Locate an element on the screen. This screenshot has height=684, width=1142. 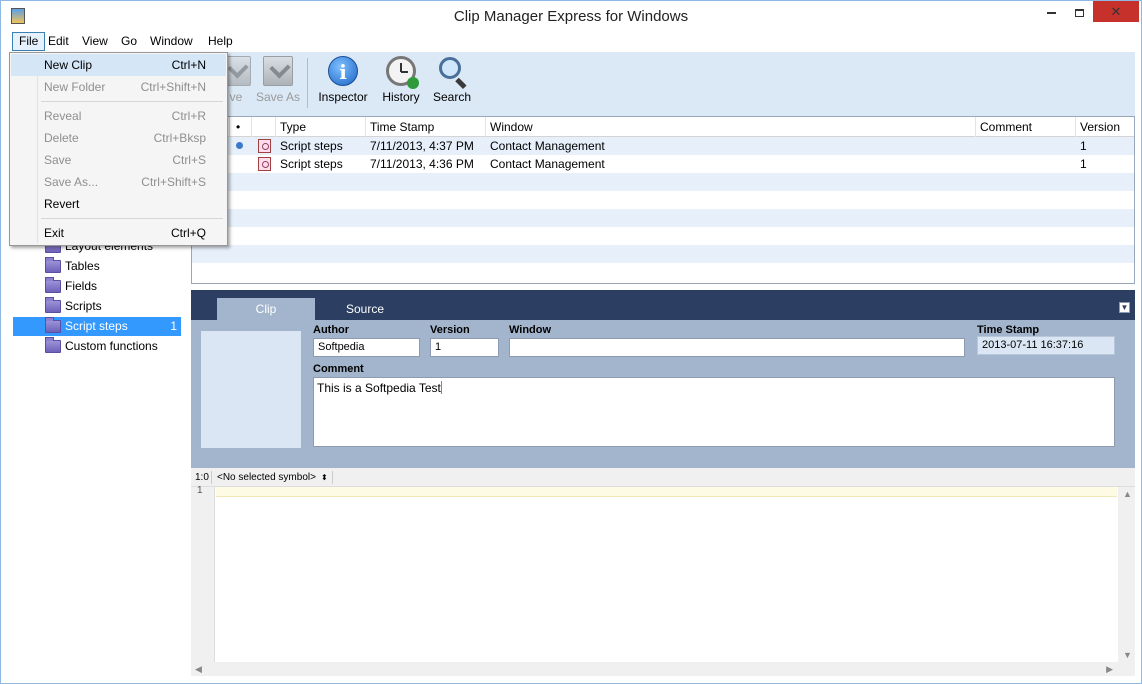
comment-label: Comment is located at coordinates (338, 369).